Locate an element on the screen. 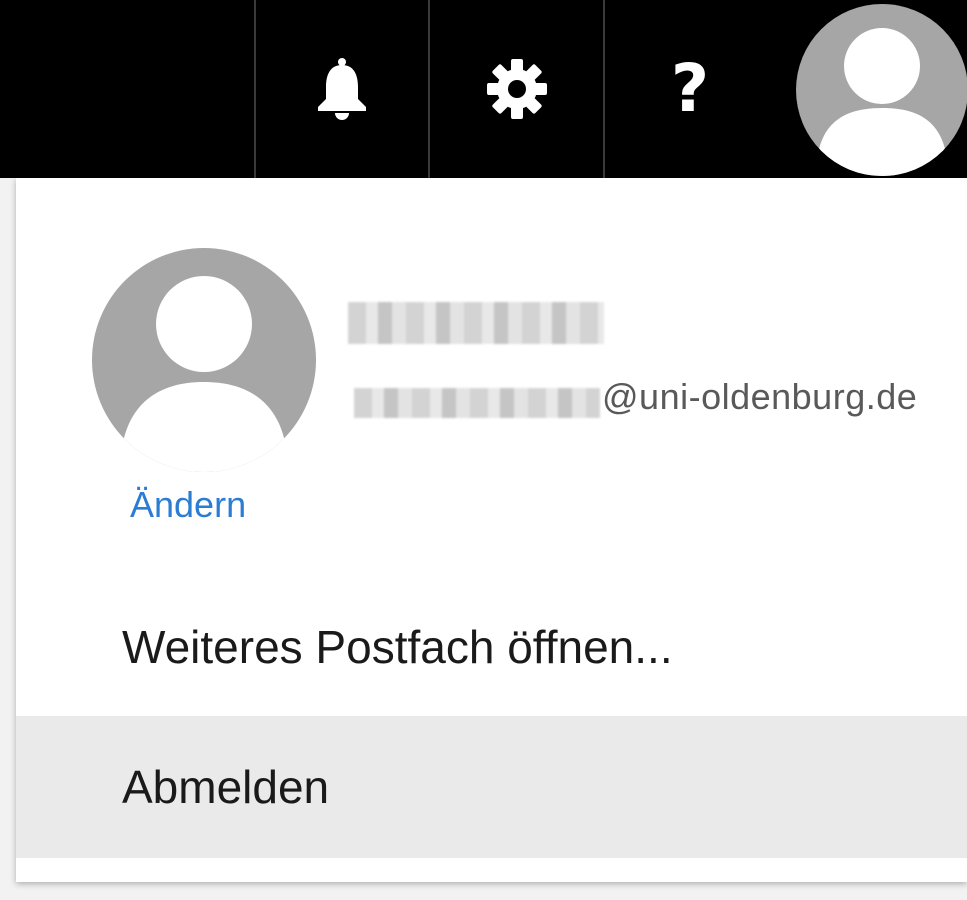 This screenshot has width=967, height=900. email-domain: @uni-oldenburg.de is located at coordinates (760, 396).